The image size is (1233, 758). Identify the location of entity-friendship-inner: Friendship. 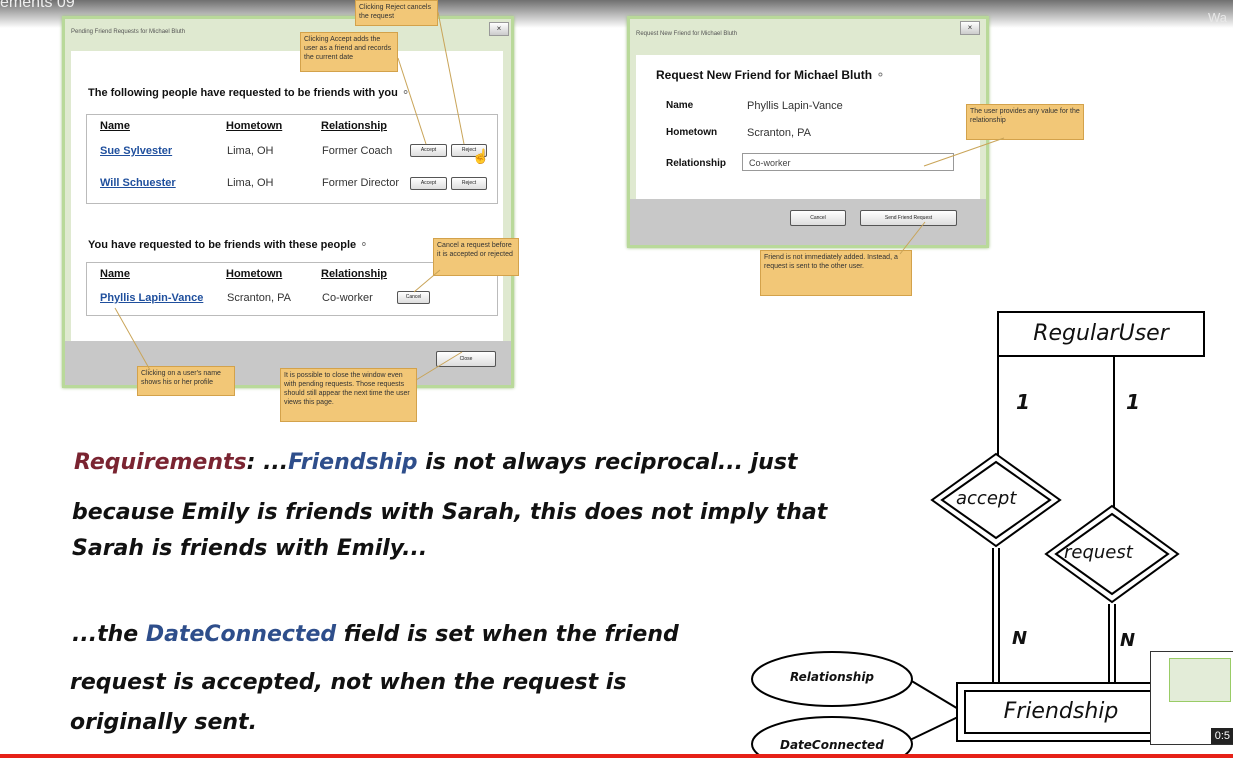
(1061, 712).